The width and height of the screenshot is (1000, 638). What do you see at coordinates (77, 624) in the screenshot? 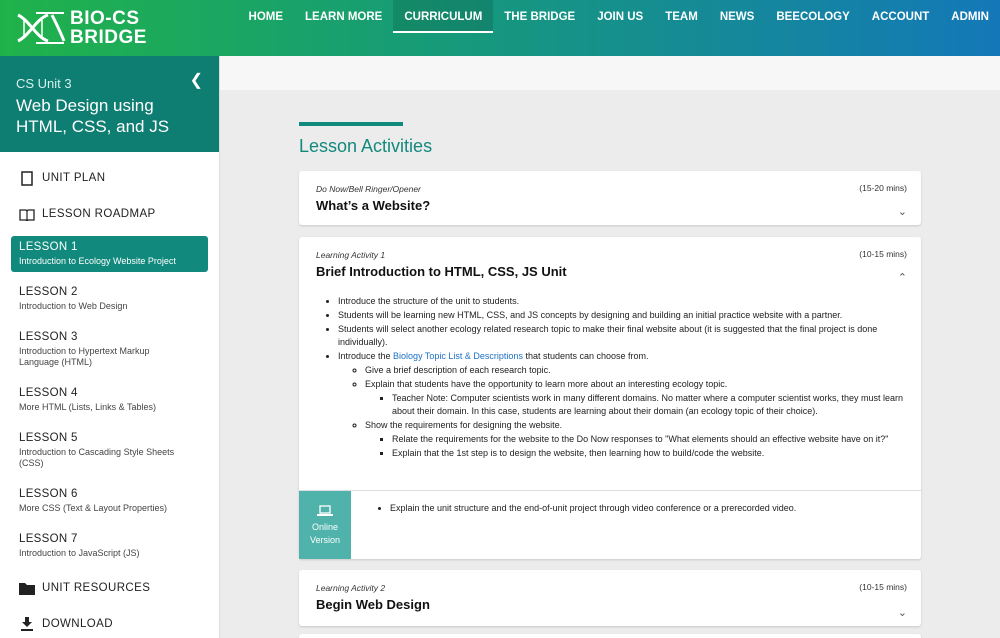
I see `sidebar-item-label: DOWNLOAD` at bounding box center [77, 624].